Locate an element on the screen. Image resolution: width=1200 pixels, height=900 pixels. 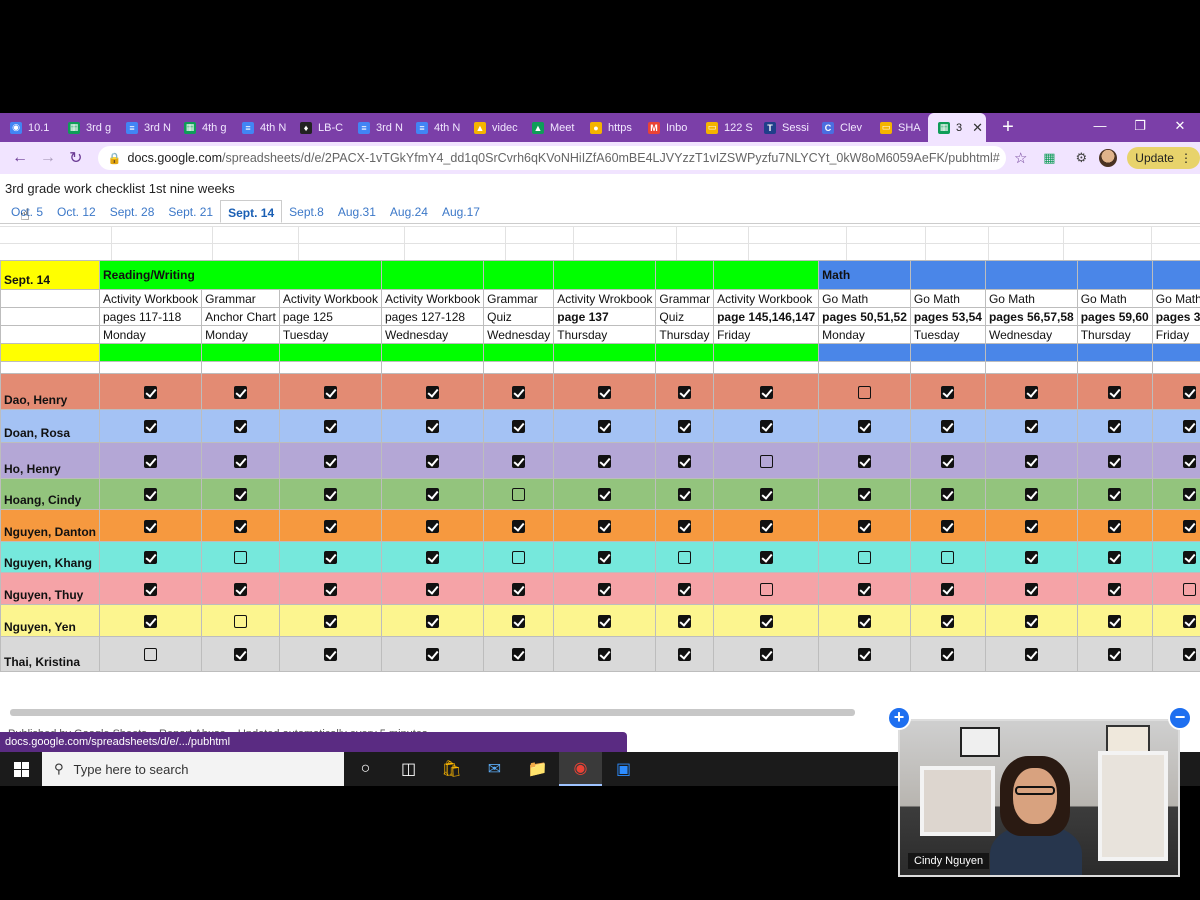
browser-tab: ▲ videc is located at coordinates (493, 127).